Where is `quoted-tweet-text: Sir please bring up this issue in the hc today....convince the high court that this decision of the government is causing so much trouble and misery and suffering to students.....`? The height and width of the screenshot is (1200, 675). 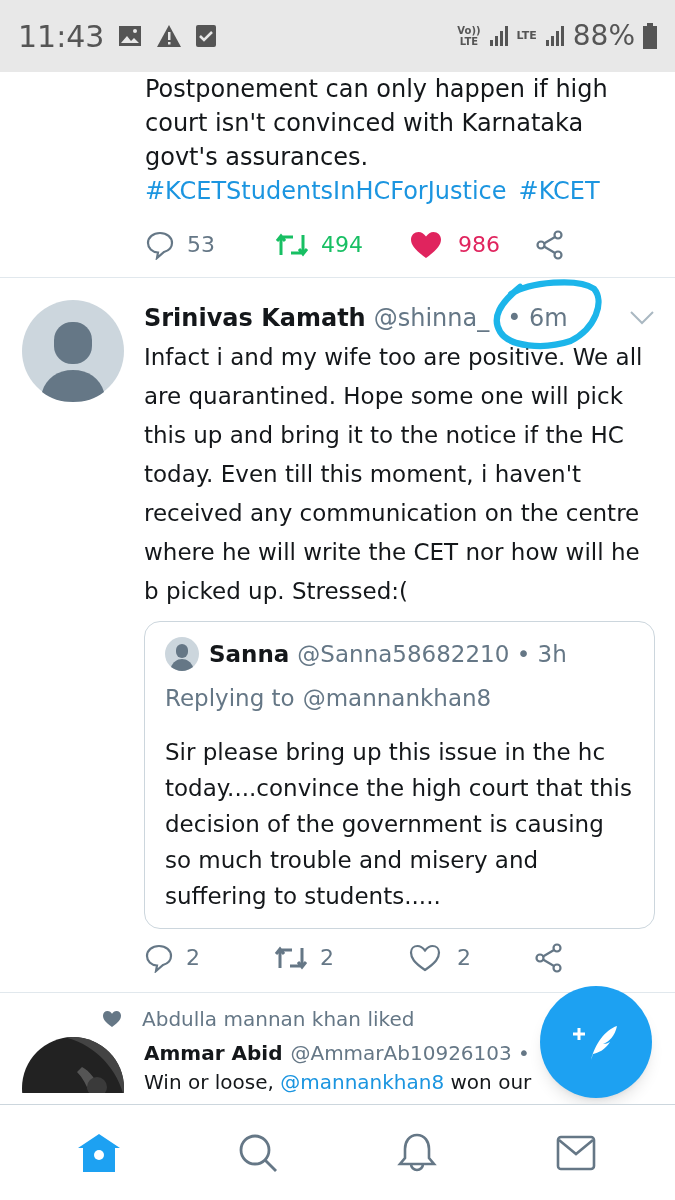
quoted-tweet-text: Sir please bring up this issue in the hc today....convince the high court that this decision of the government is causing so much trouble and misery and suffering to students..... is located at coordinates (399, 824).